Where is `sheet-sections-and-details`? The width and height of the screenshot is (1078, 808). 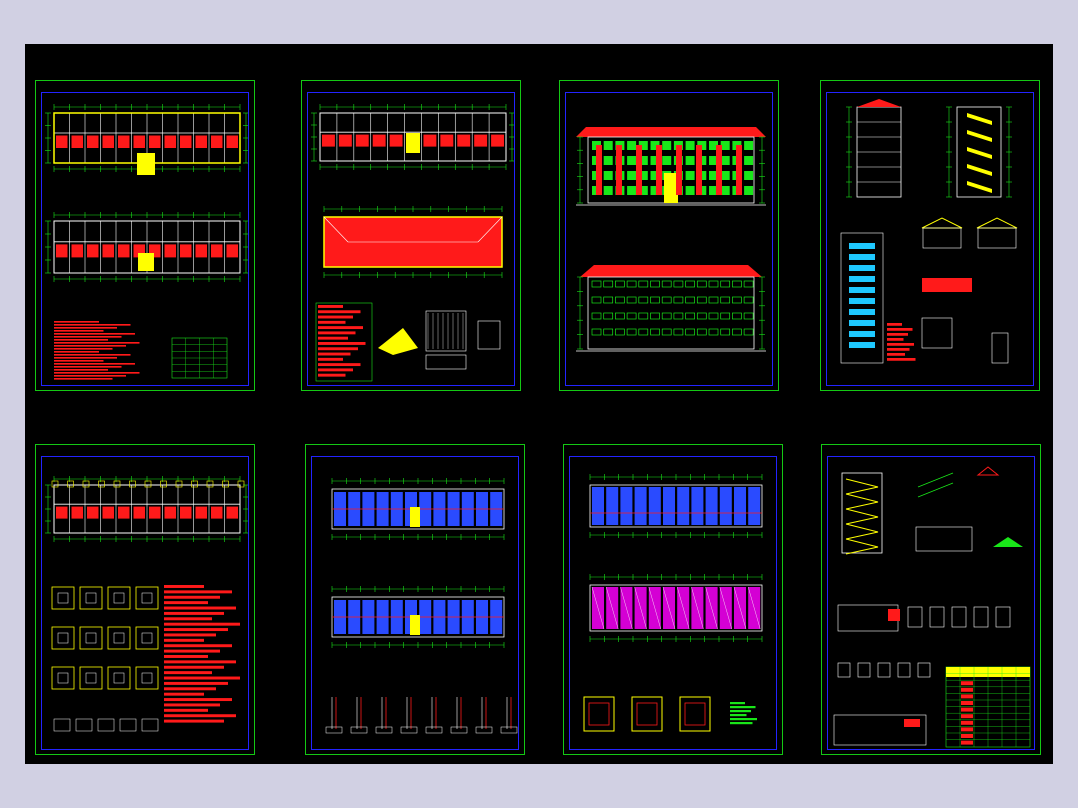
sheet-sections-and-details is located at coordinates (930, 235).